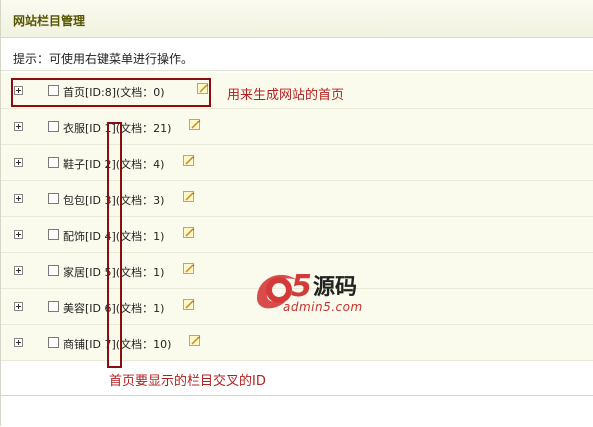 This screenshot has height=427, width=593. What do you see at coordinates (114, 245) in the screenshot?
I see `id-highlight-column` at bounding box center [114, 245].